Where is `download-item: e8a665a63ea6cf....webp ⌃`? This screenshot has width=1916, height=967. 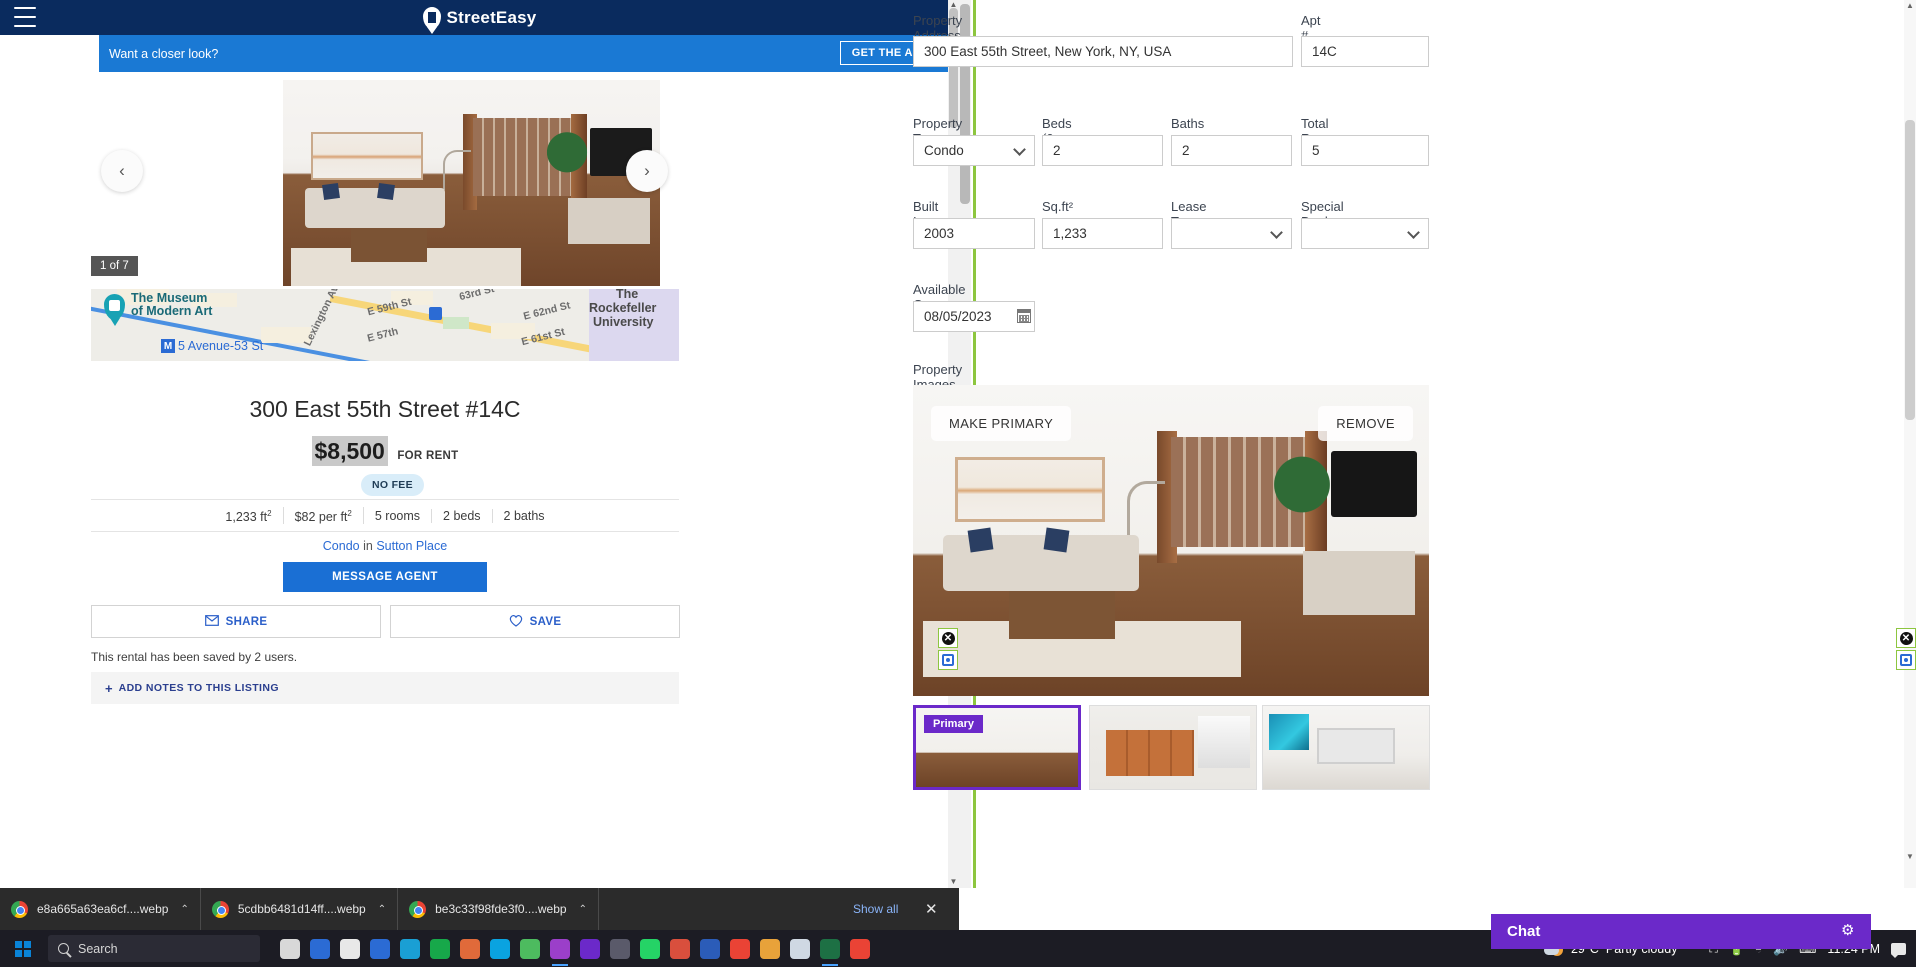 download-item: e8a665a63ea6cf....webp ⌃ is located at coordinates (100, 909).